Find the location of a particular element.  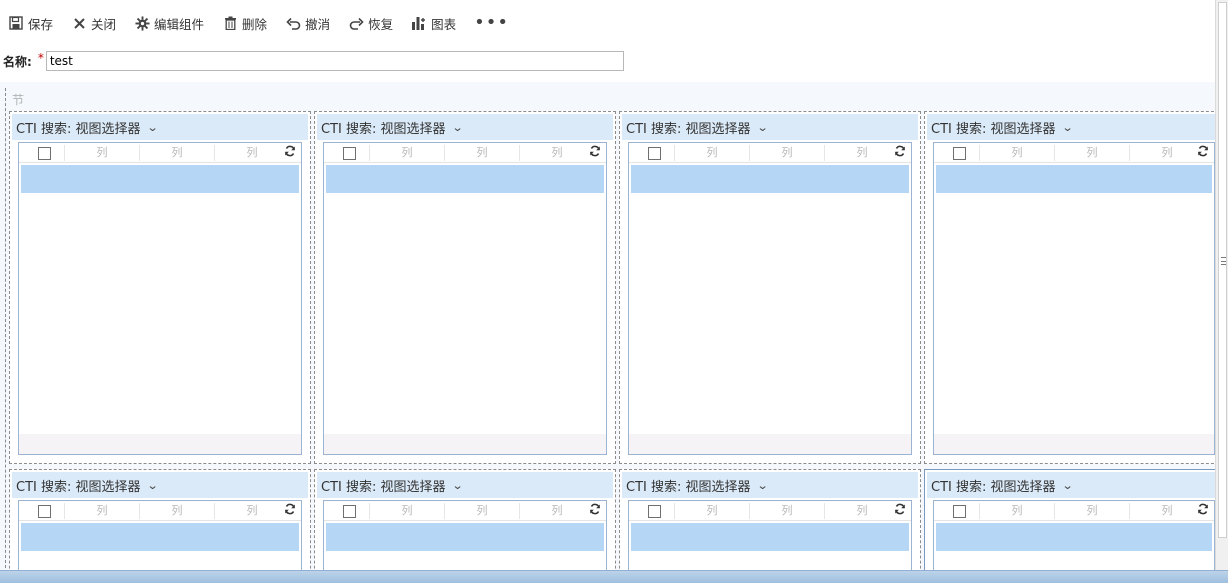

close-button: 关闭 is located at coordinates (93, 23).